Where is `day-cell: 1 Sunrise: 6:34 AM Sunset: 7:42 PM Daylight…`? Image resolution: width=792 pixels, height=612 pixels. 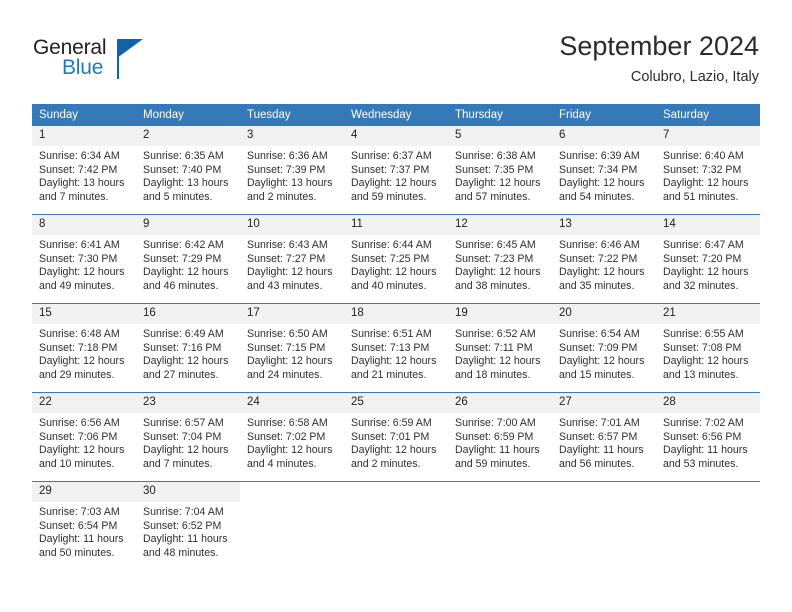
day-cell: 1 Sunrise: 6:34 AM Sunset: 7:42 PM Daylight… is located at coordinates (84, 170).